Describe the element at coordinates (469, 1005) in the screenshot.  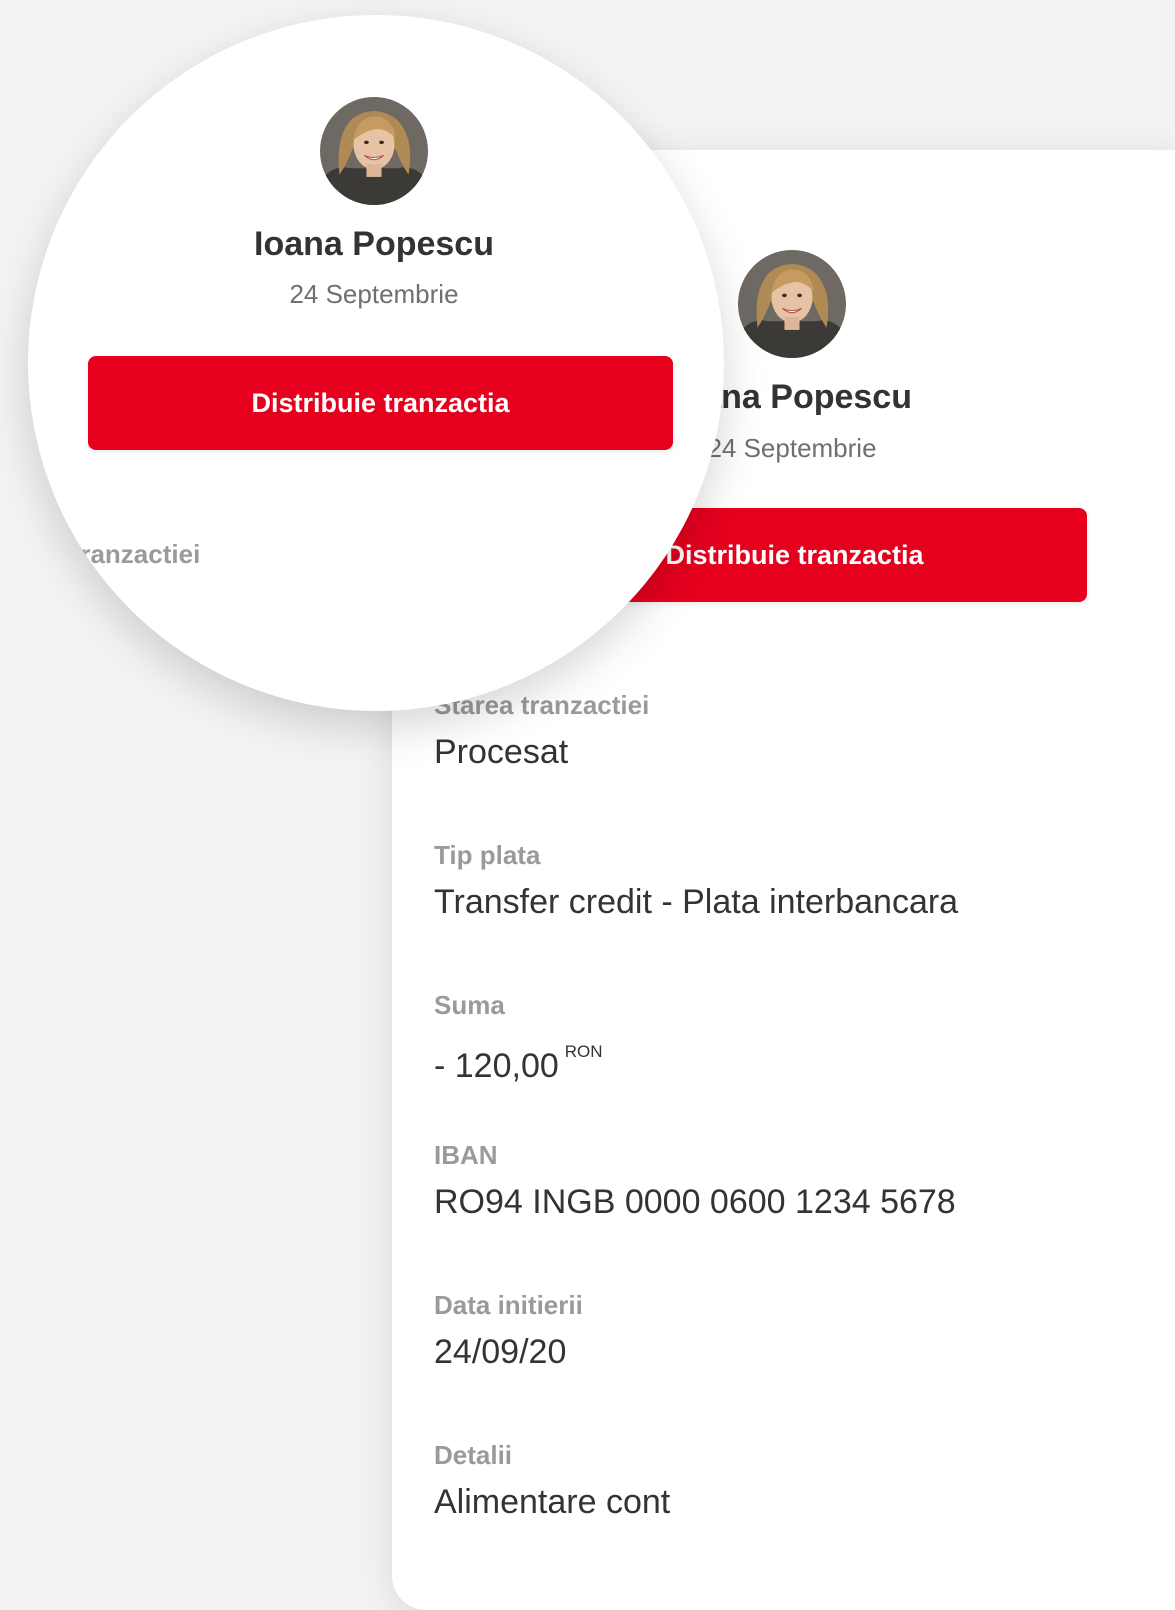
I see `field-label: Suma` at that location.